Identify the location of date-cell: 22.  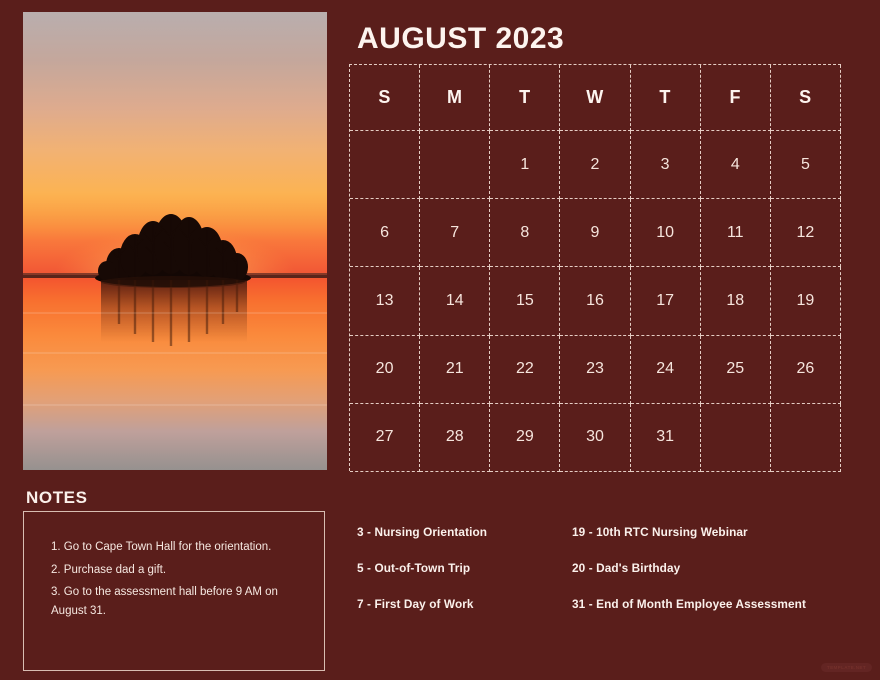
(525, 369).